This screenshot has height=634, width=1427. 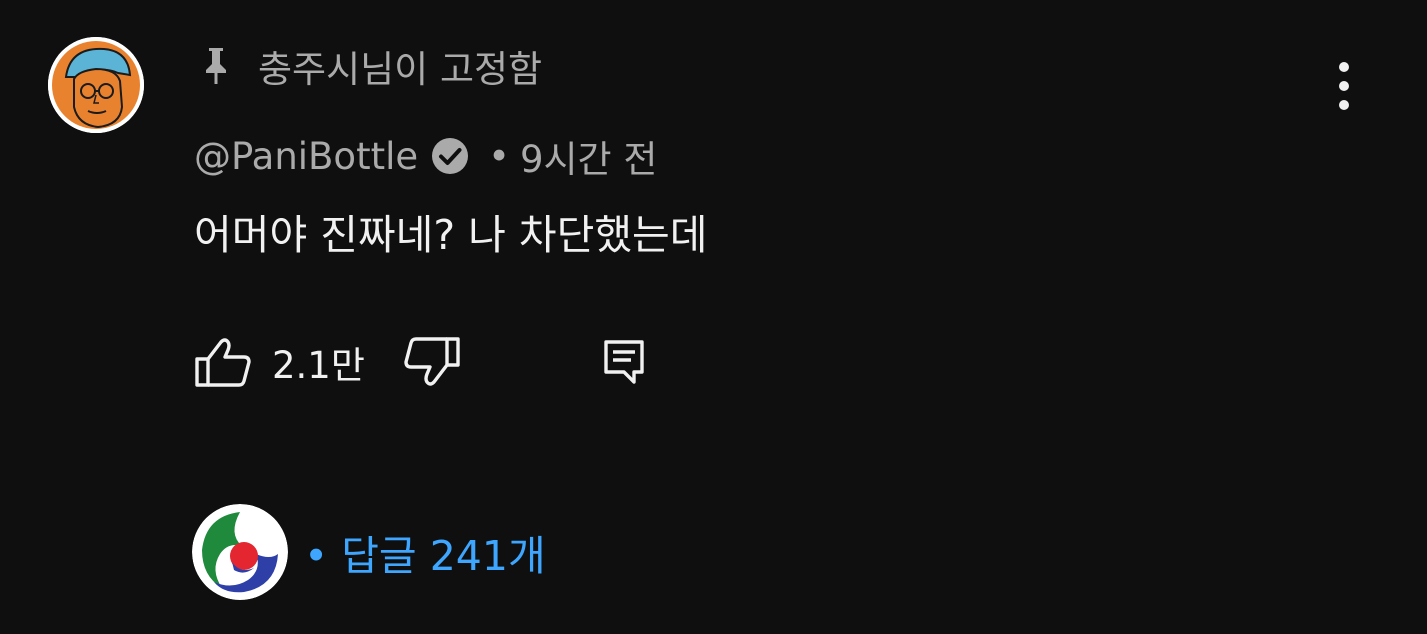 I want to click on more-options-button, so click(x=1344, y=86).